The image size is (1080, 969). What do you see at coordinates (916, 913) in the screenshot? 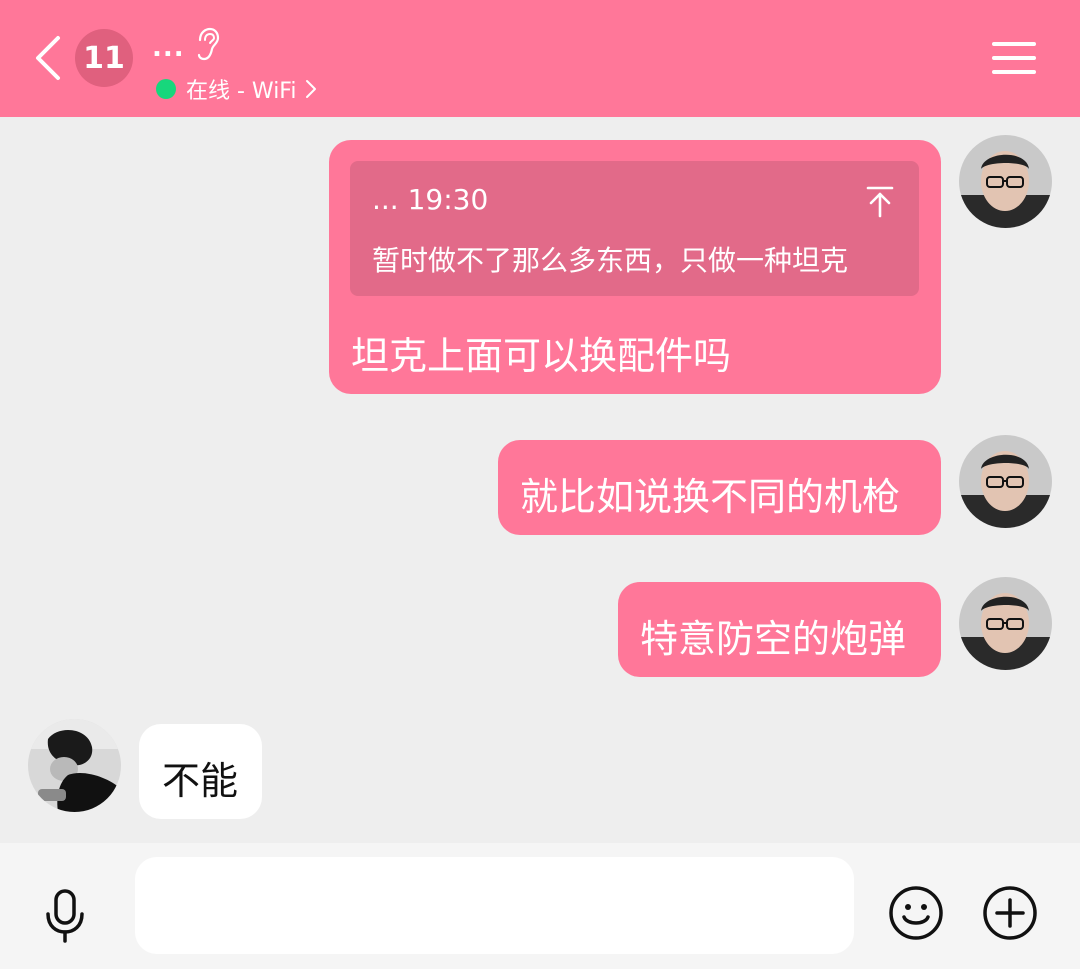
I see `emoji-icon` at bounding box center [916, 913].